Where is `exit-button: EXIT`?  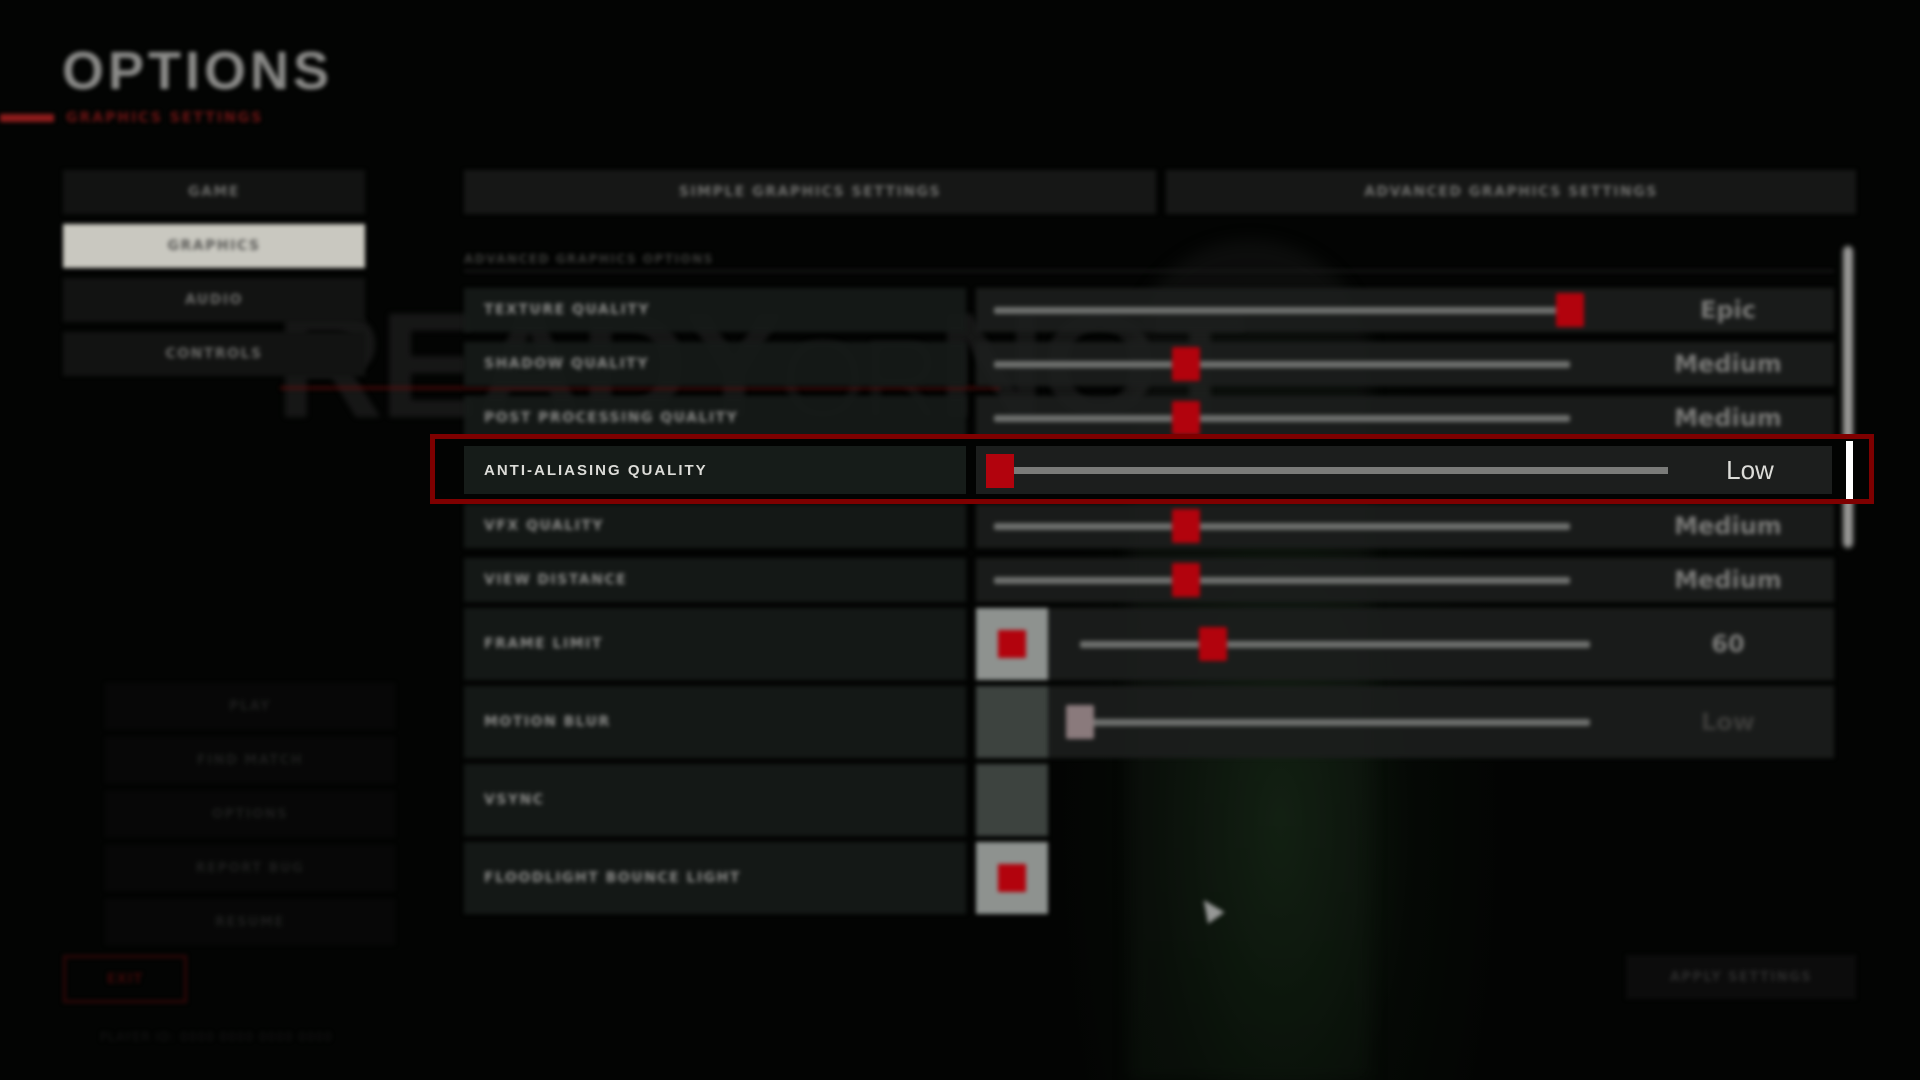 exit-button: EXIT is located at coordinates (125, 979).